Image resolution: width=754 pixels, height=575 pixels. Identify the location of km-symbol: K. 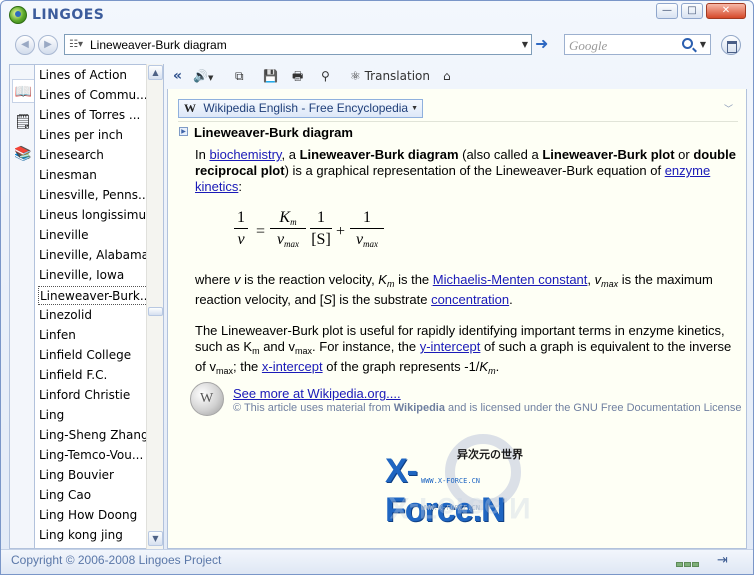
(285, 217).